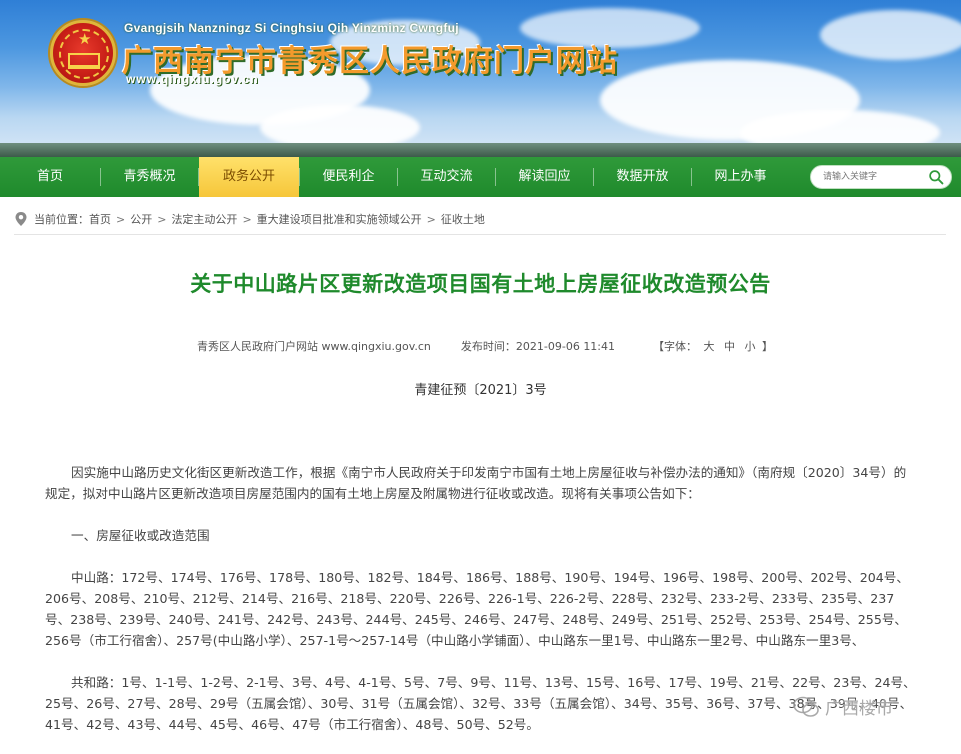  Describe the element at coordinates (140, 535) in the screenshot. I see `section-heading: 一、房屋征收或改造范围` at that location.